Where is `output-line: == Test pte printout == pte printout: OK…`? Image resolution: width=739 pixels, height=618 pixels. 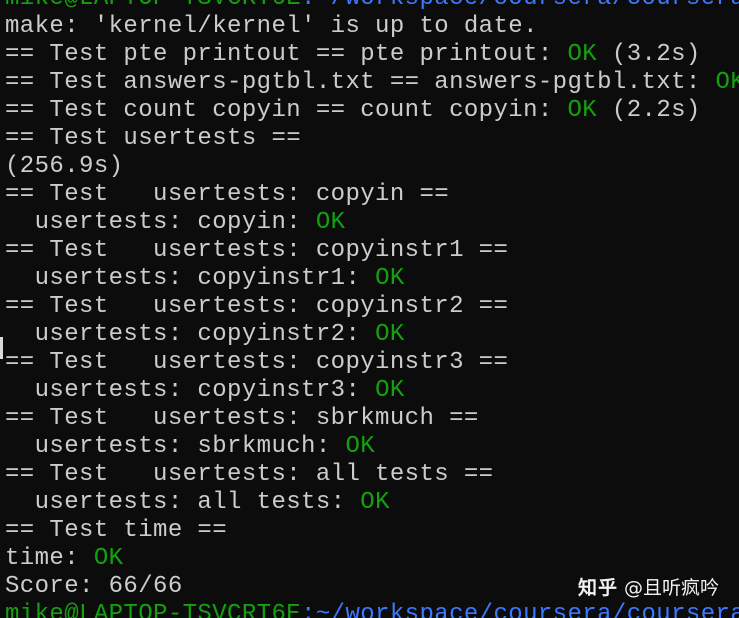 output-line: == Test pte printout == pte printout: OK… is located at coordinates (372, 55).